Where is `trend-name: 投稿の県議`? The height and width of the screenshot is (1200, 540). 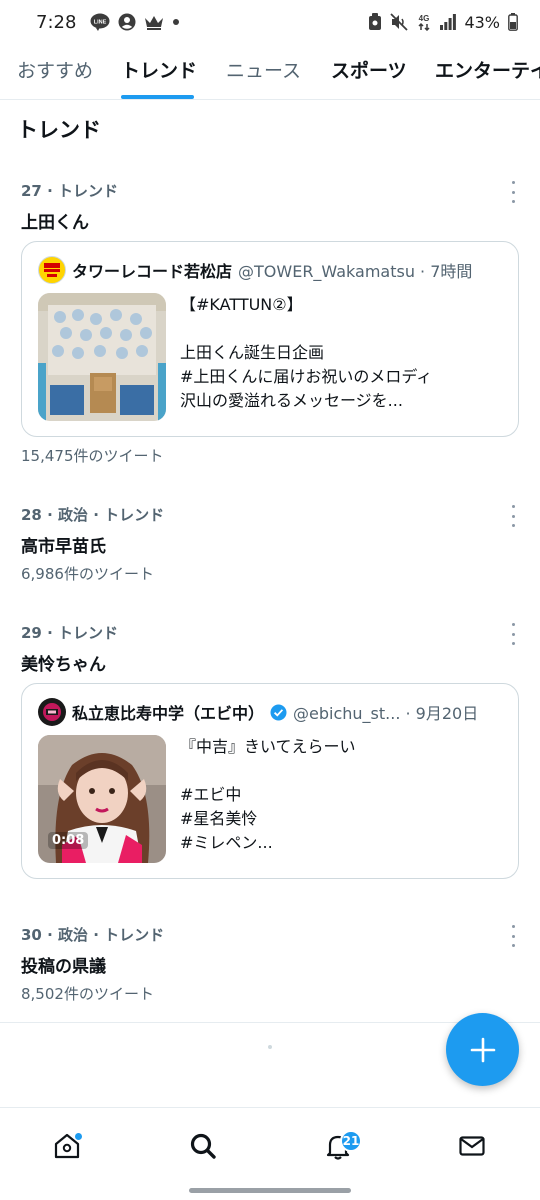 trend-name: 投稿の県議 is located at coordinates (63, 967).